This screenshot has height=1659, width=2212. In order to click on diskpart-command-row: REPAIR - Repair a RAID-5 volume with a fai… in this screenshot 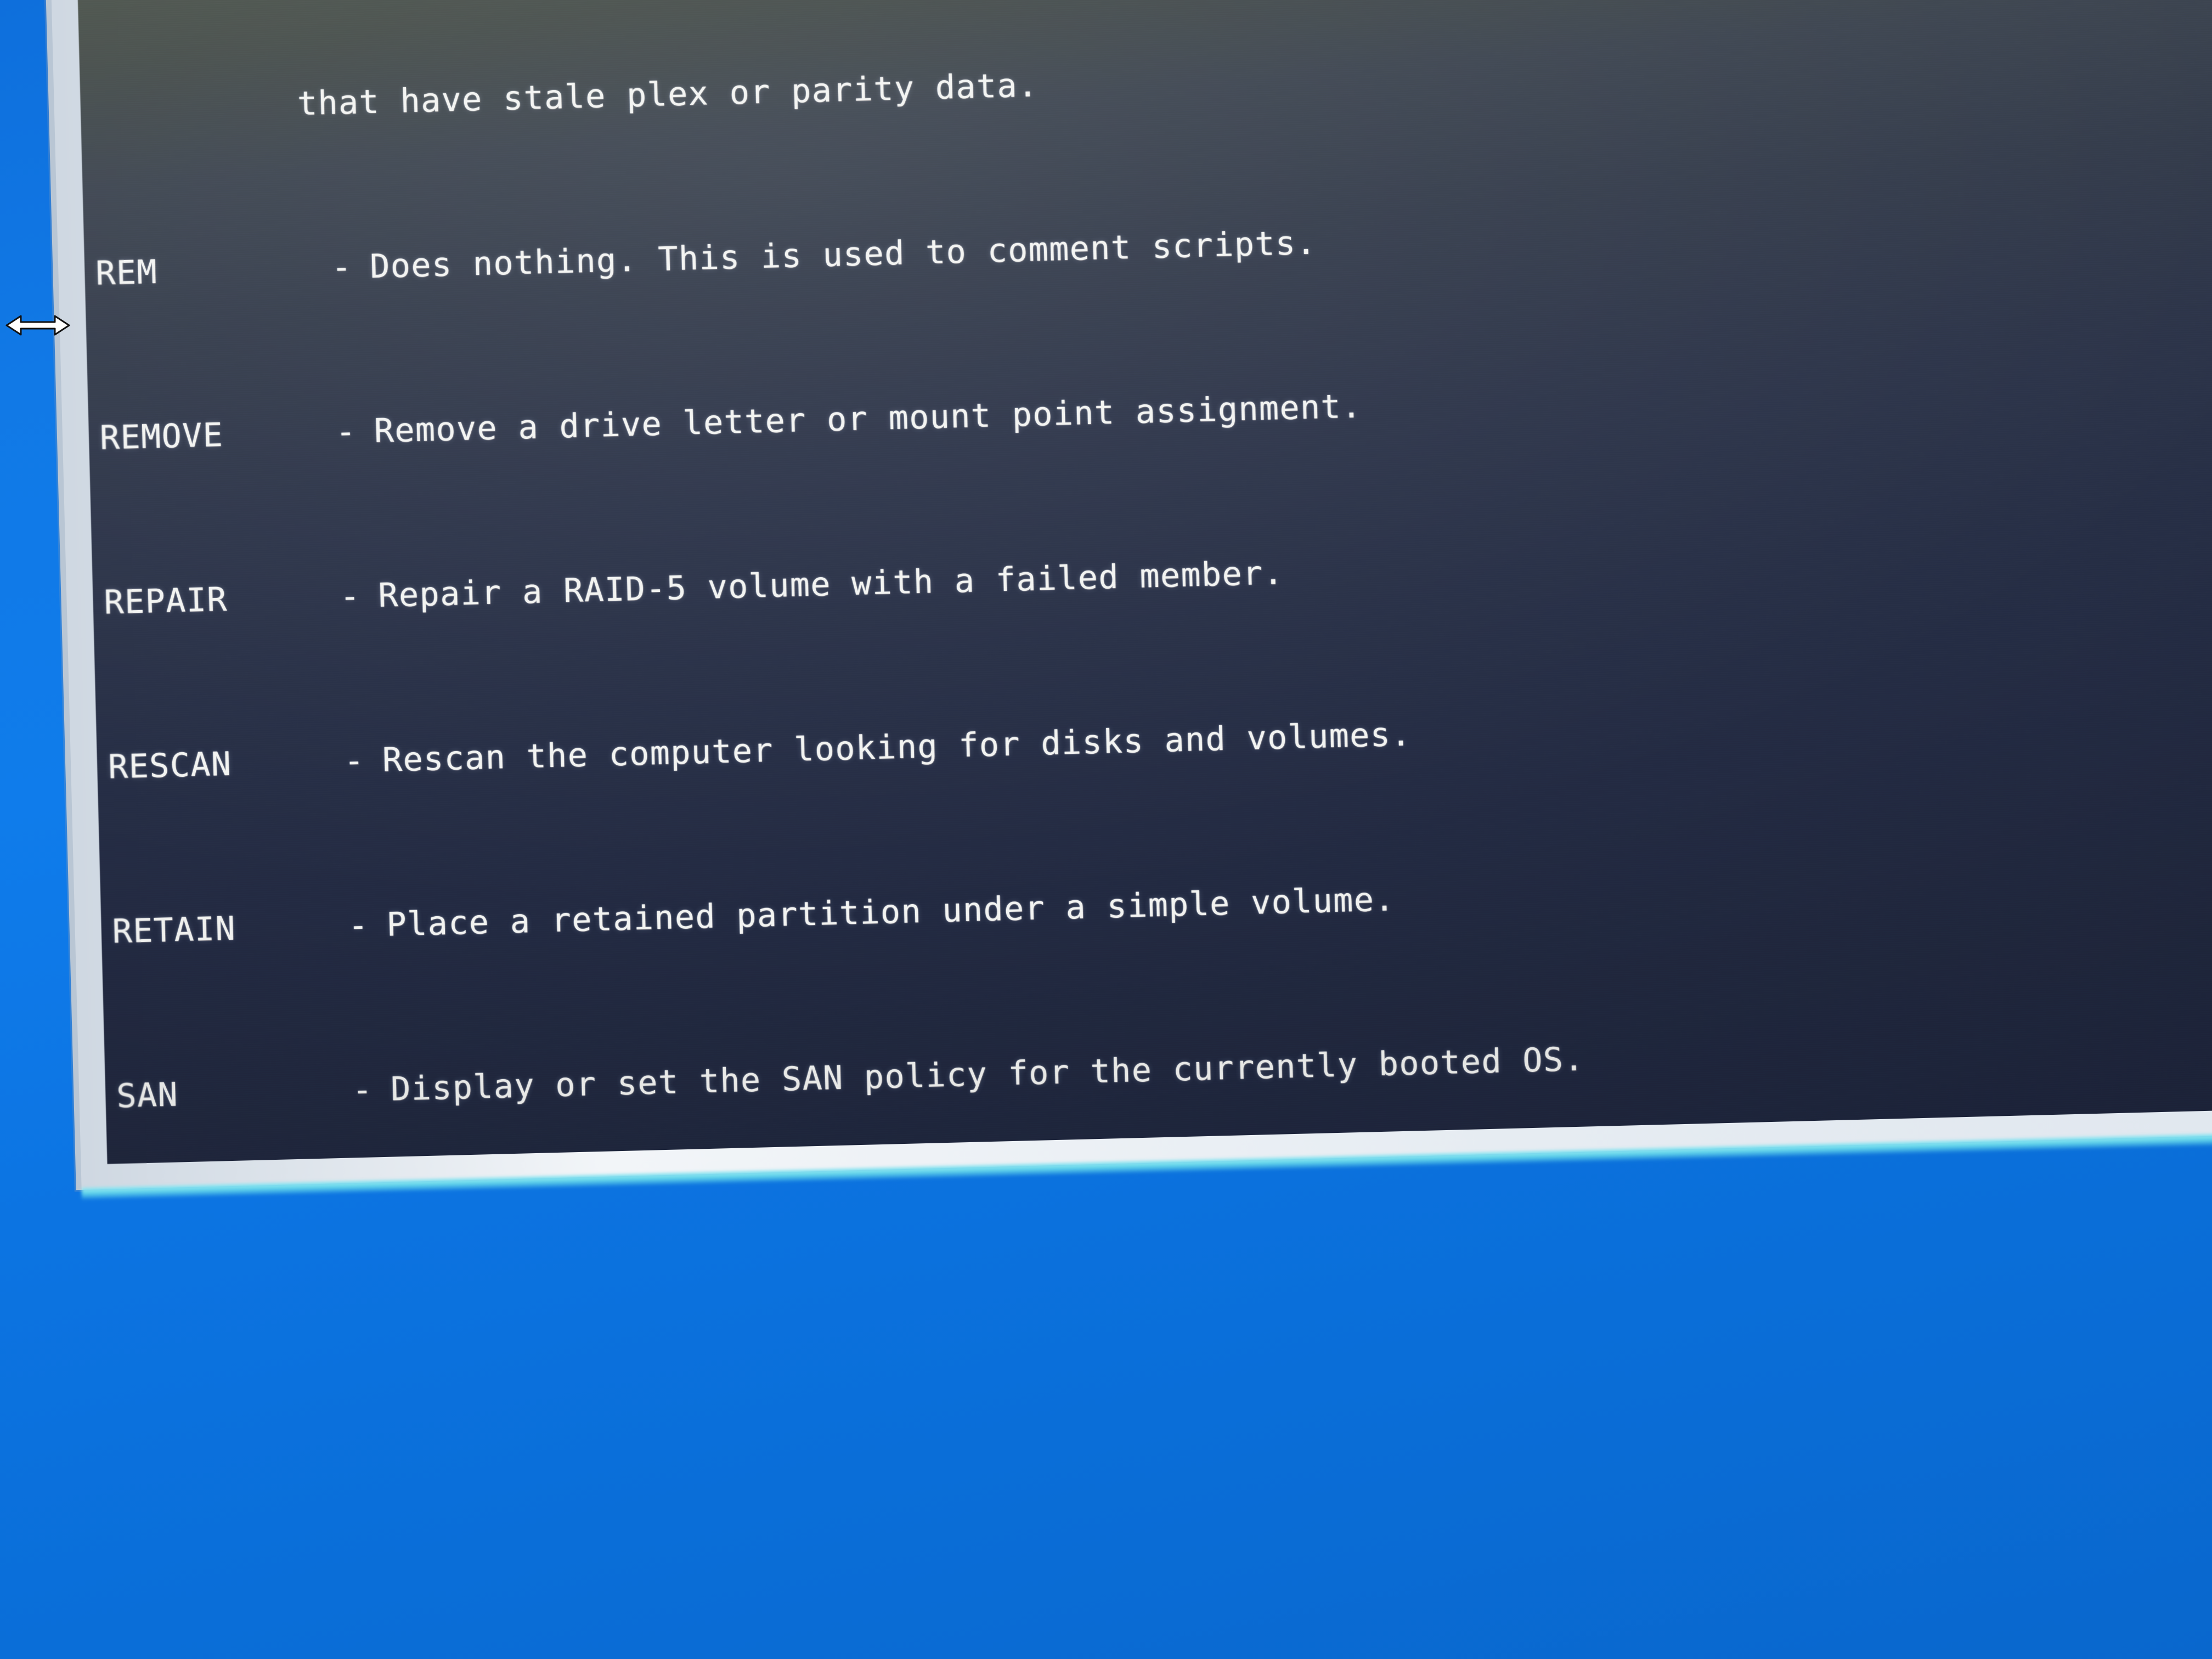, I will do `click(1158, 574)`.